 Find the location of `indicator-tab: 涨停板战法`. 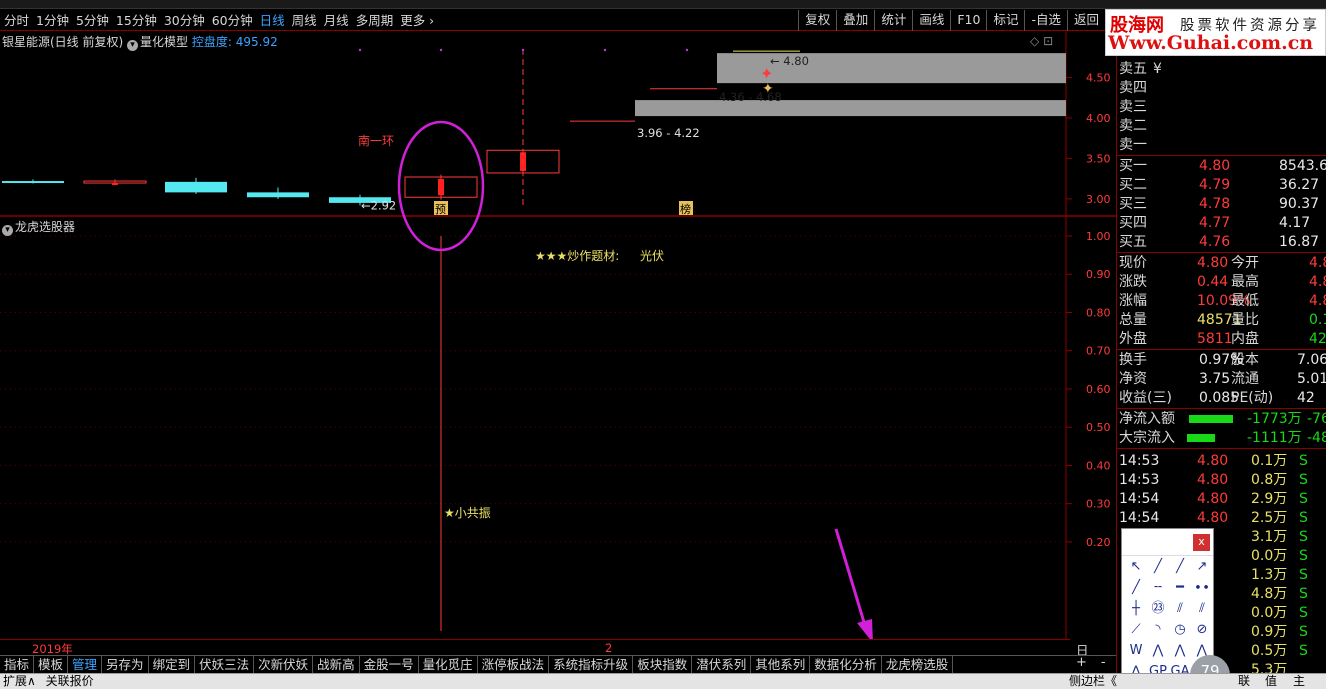

indicator-tab: 涨停板战法 is located at coordinates (514, 664).